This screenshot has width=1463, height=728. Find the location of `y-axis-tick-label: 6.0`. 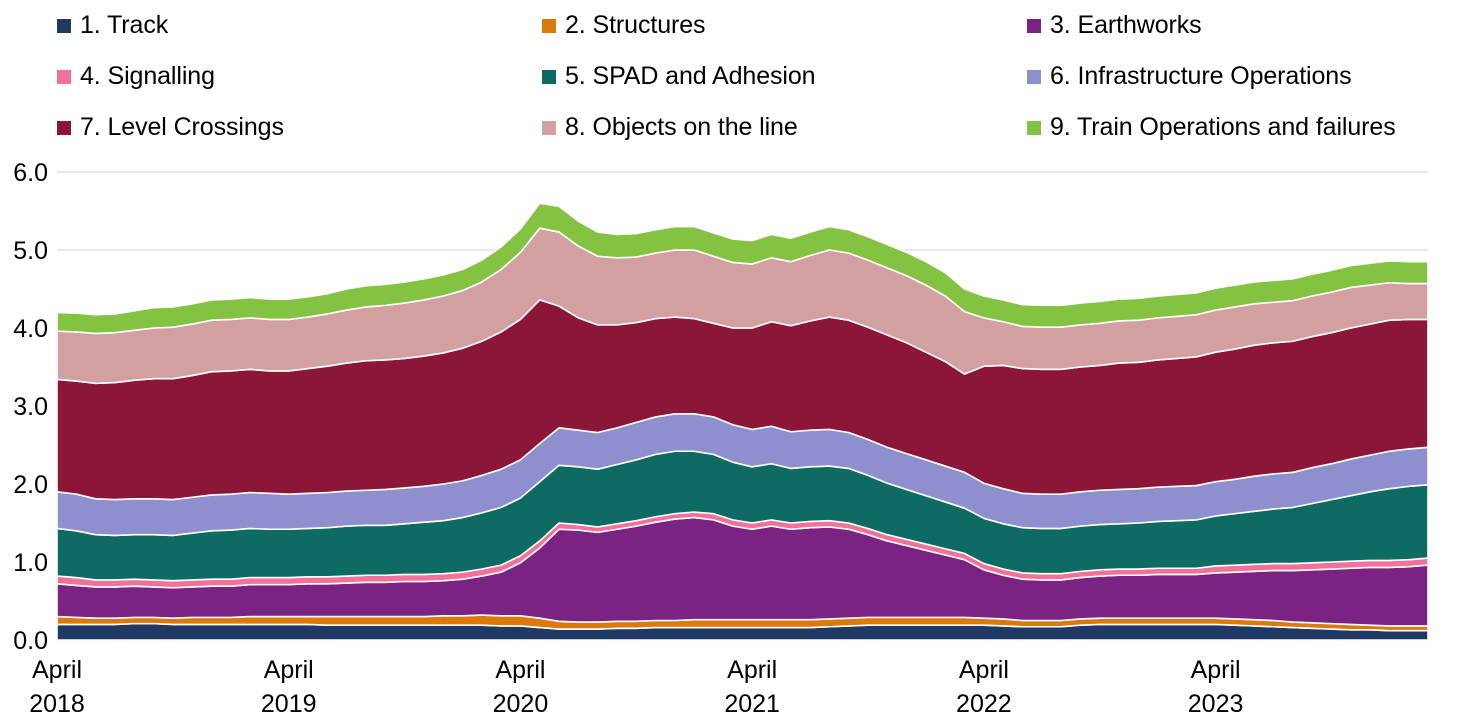

y-axis-tick-label: 6.0 is located at coordinates (30, 173).